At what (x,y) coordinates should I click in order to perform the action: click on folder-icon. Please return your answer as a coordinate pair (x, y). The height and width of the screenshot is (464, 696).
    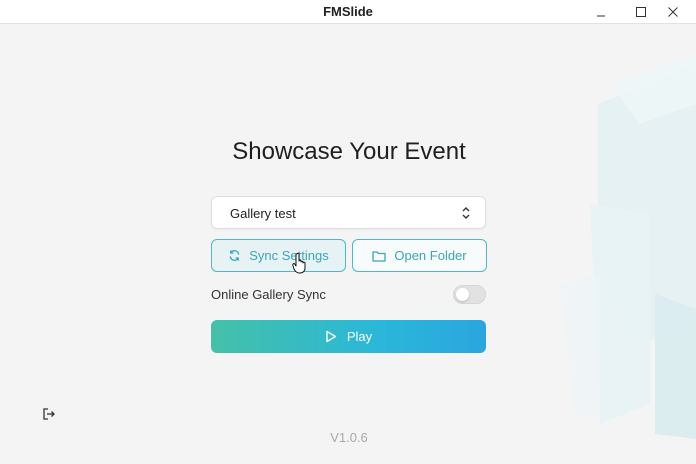
    Looking at the image, I should click on (379, 256).